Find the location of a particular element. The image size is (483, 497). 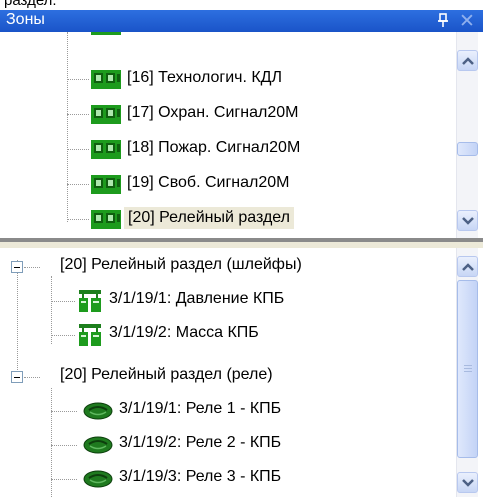

relay-row: 3/1/19/3: Реле 3 - КПБ is located at coordinates (227, 480).